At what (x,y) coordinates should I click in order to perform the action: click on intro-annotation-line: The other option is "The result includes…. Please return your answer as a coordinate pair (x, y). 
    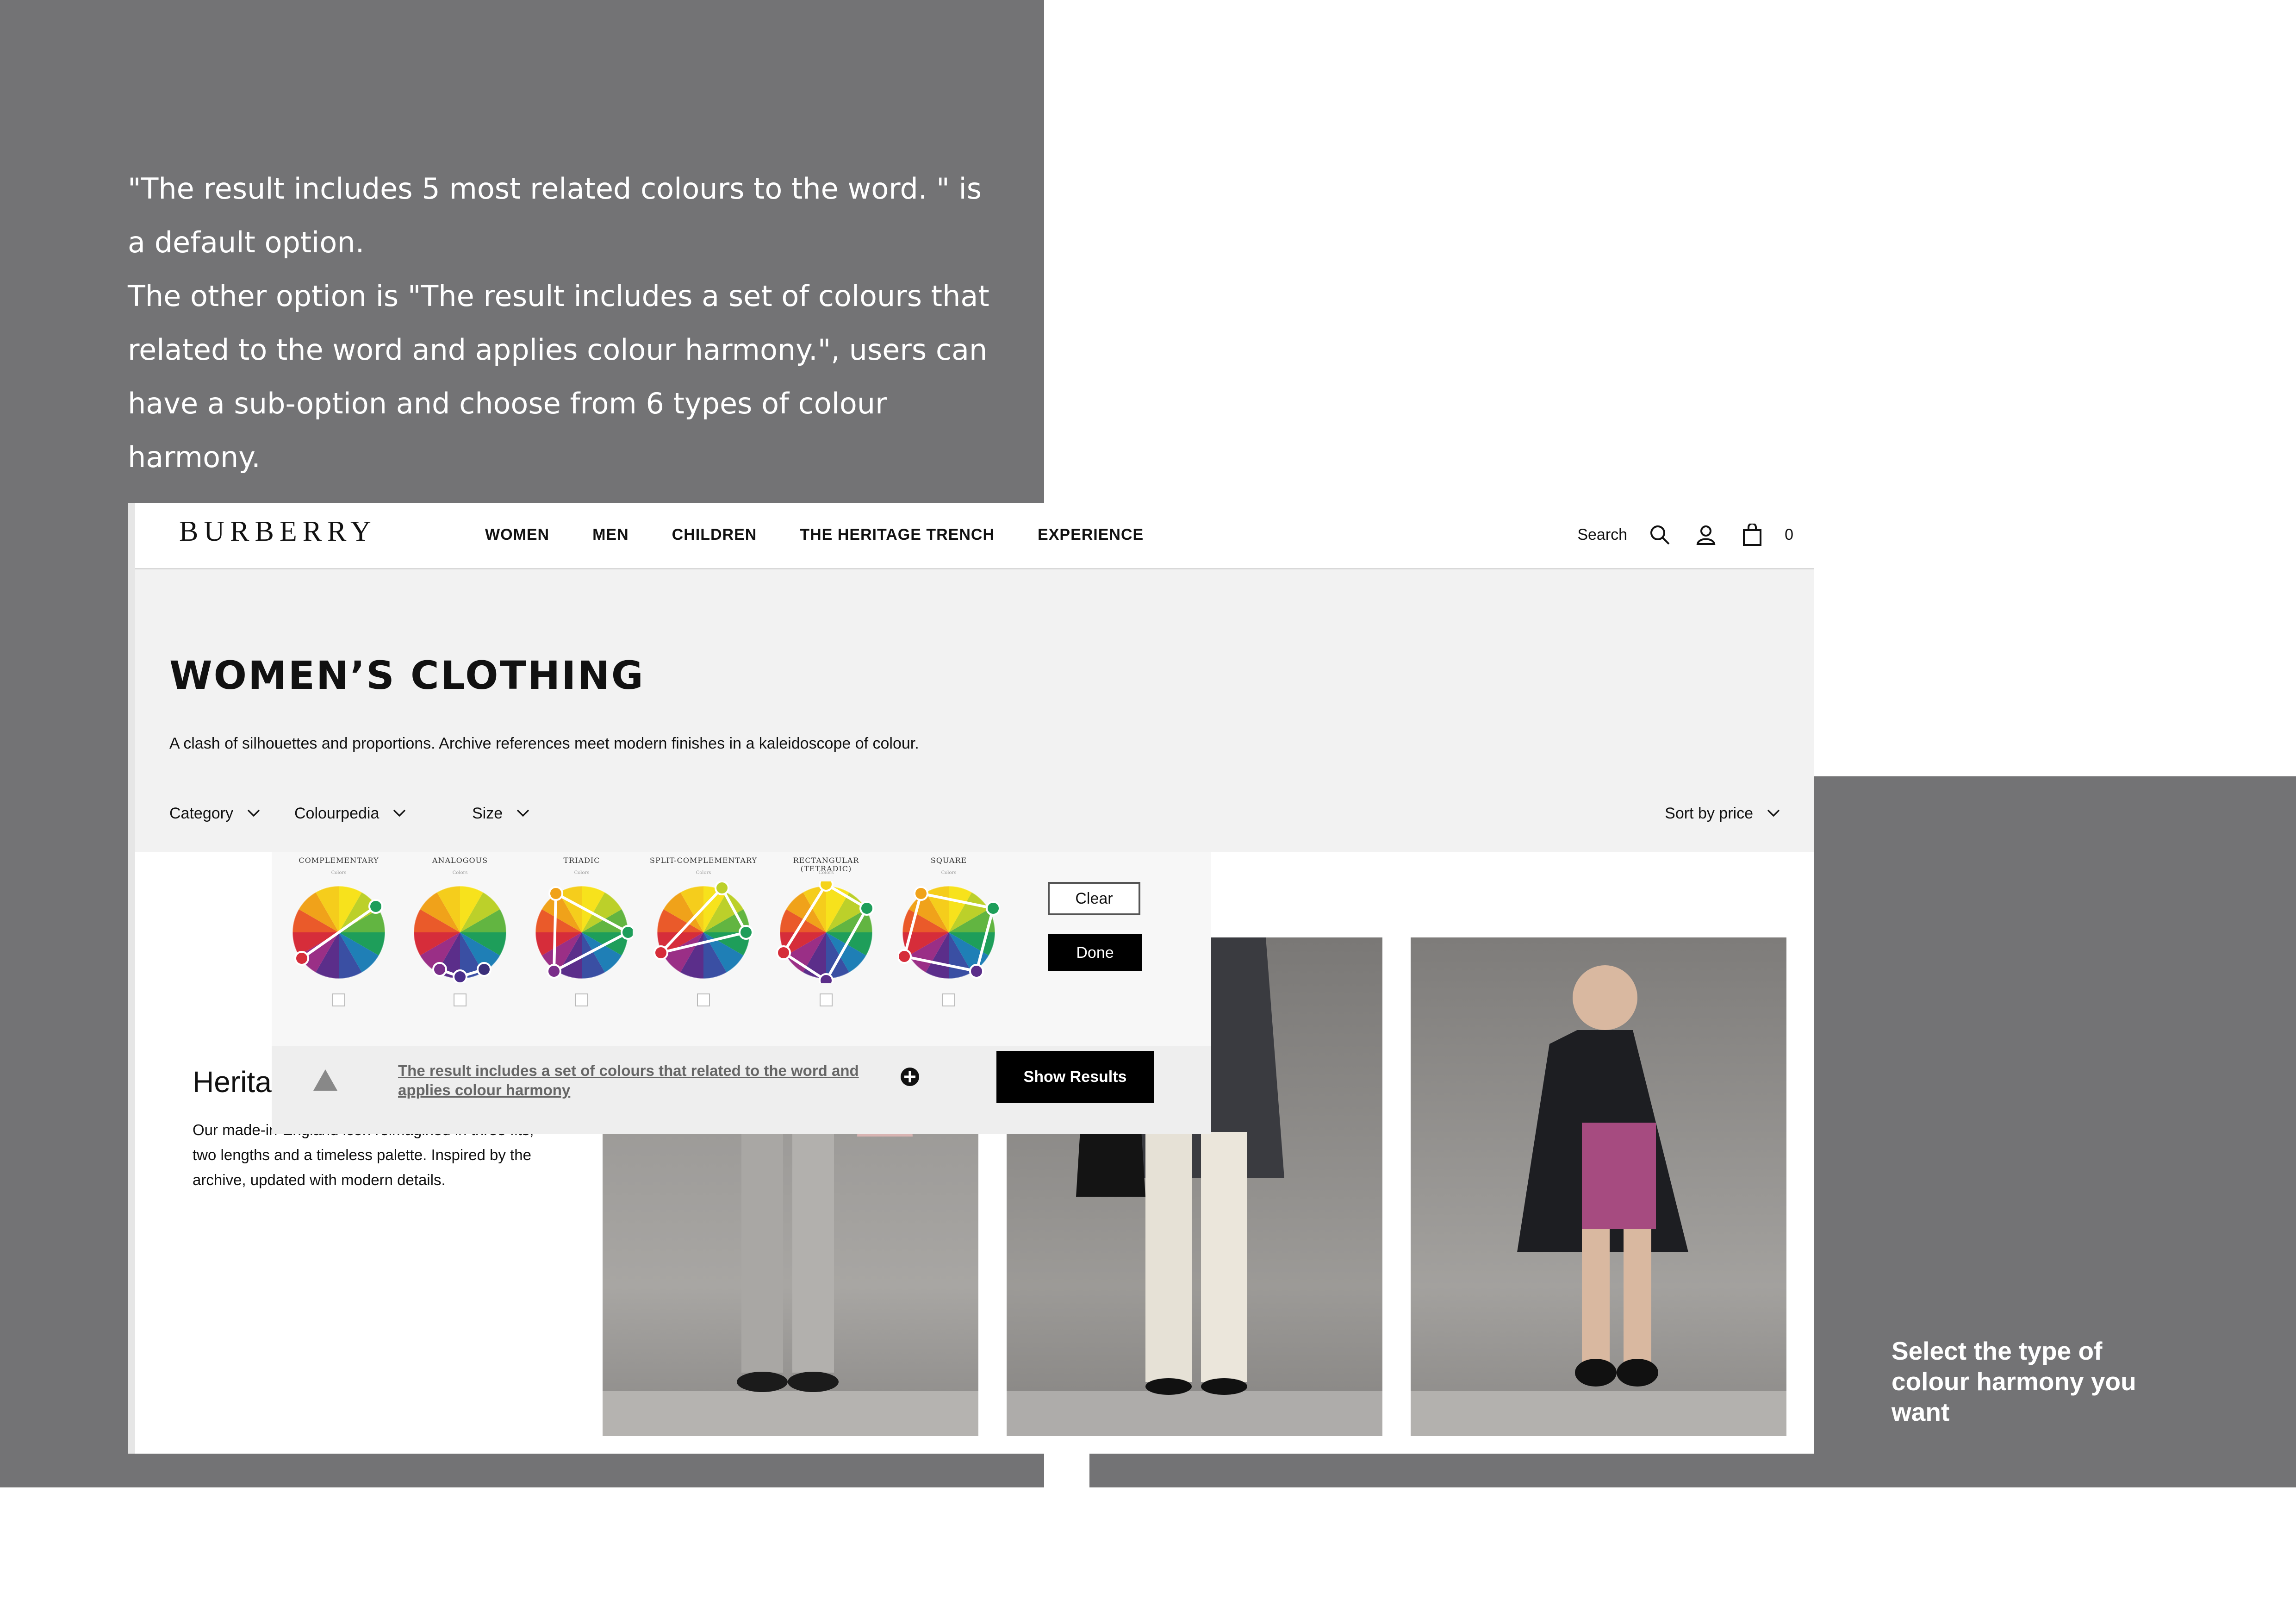
    Looking at the image, I should click on (558, 376).